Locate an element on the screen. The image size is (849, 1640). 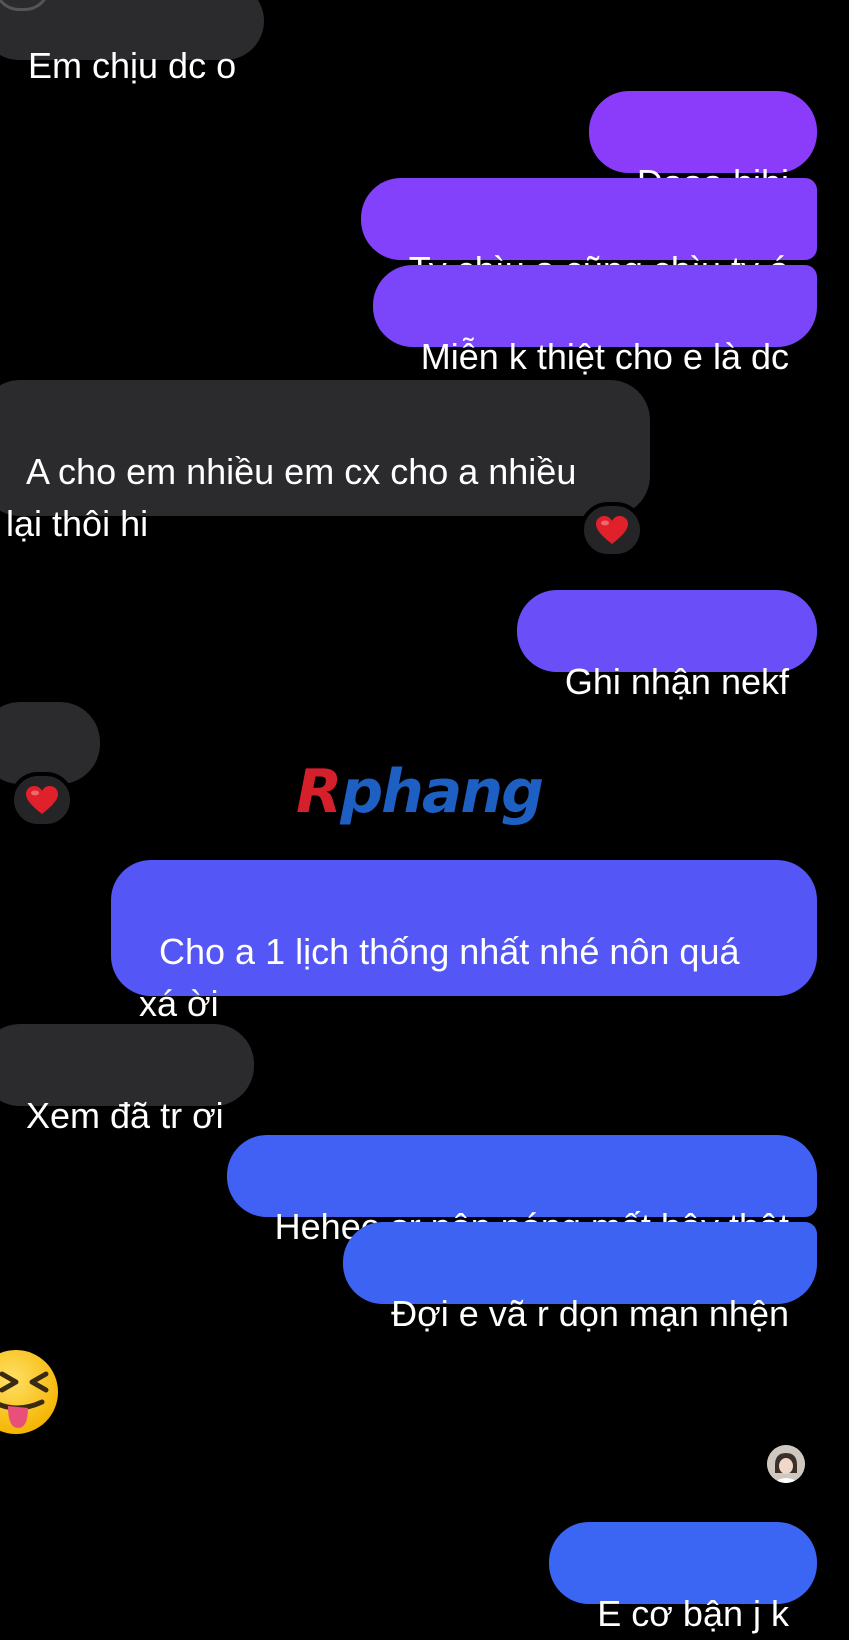
watermark-text: phang is located at coordinates (442, 792).